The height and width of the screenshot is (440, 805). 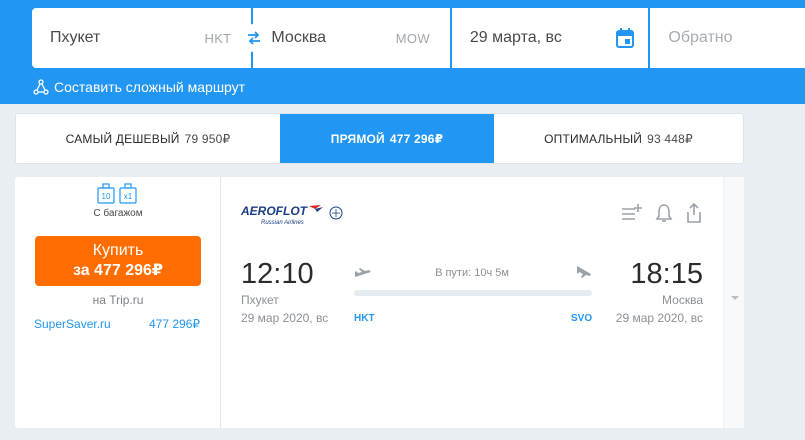 What do you see at coordinates (75, 37) in the screenshot?
I see `origin-city: Пхукет` at bounding box center [75, 37].